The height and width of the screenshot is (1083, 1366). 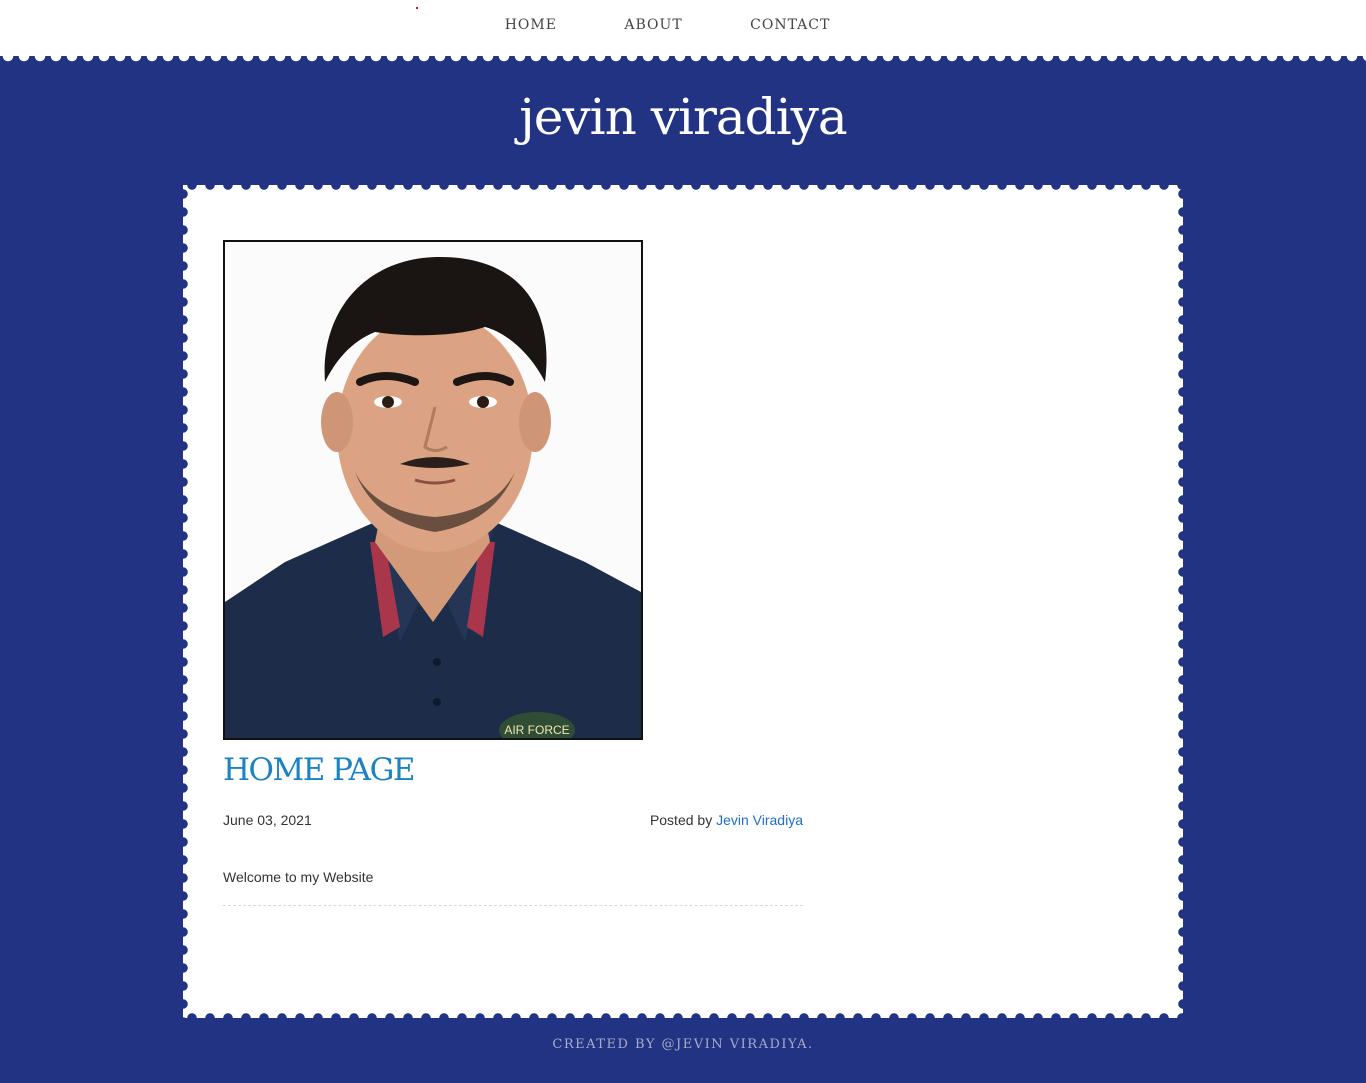 I want to click on nav-contact-link: CONTACT, so click(x=790, y=25).